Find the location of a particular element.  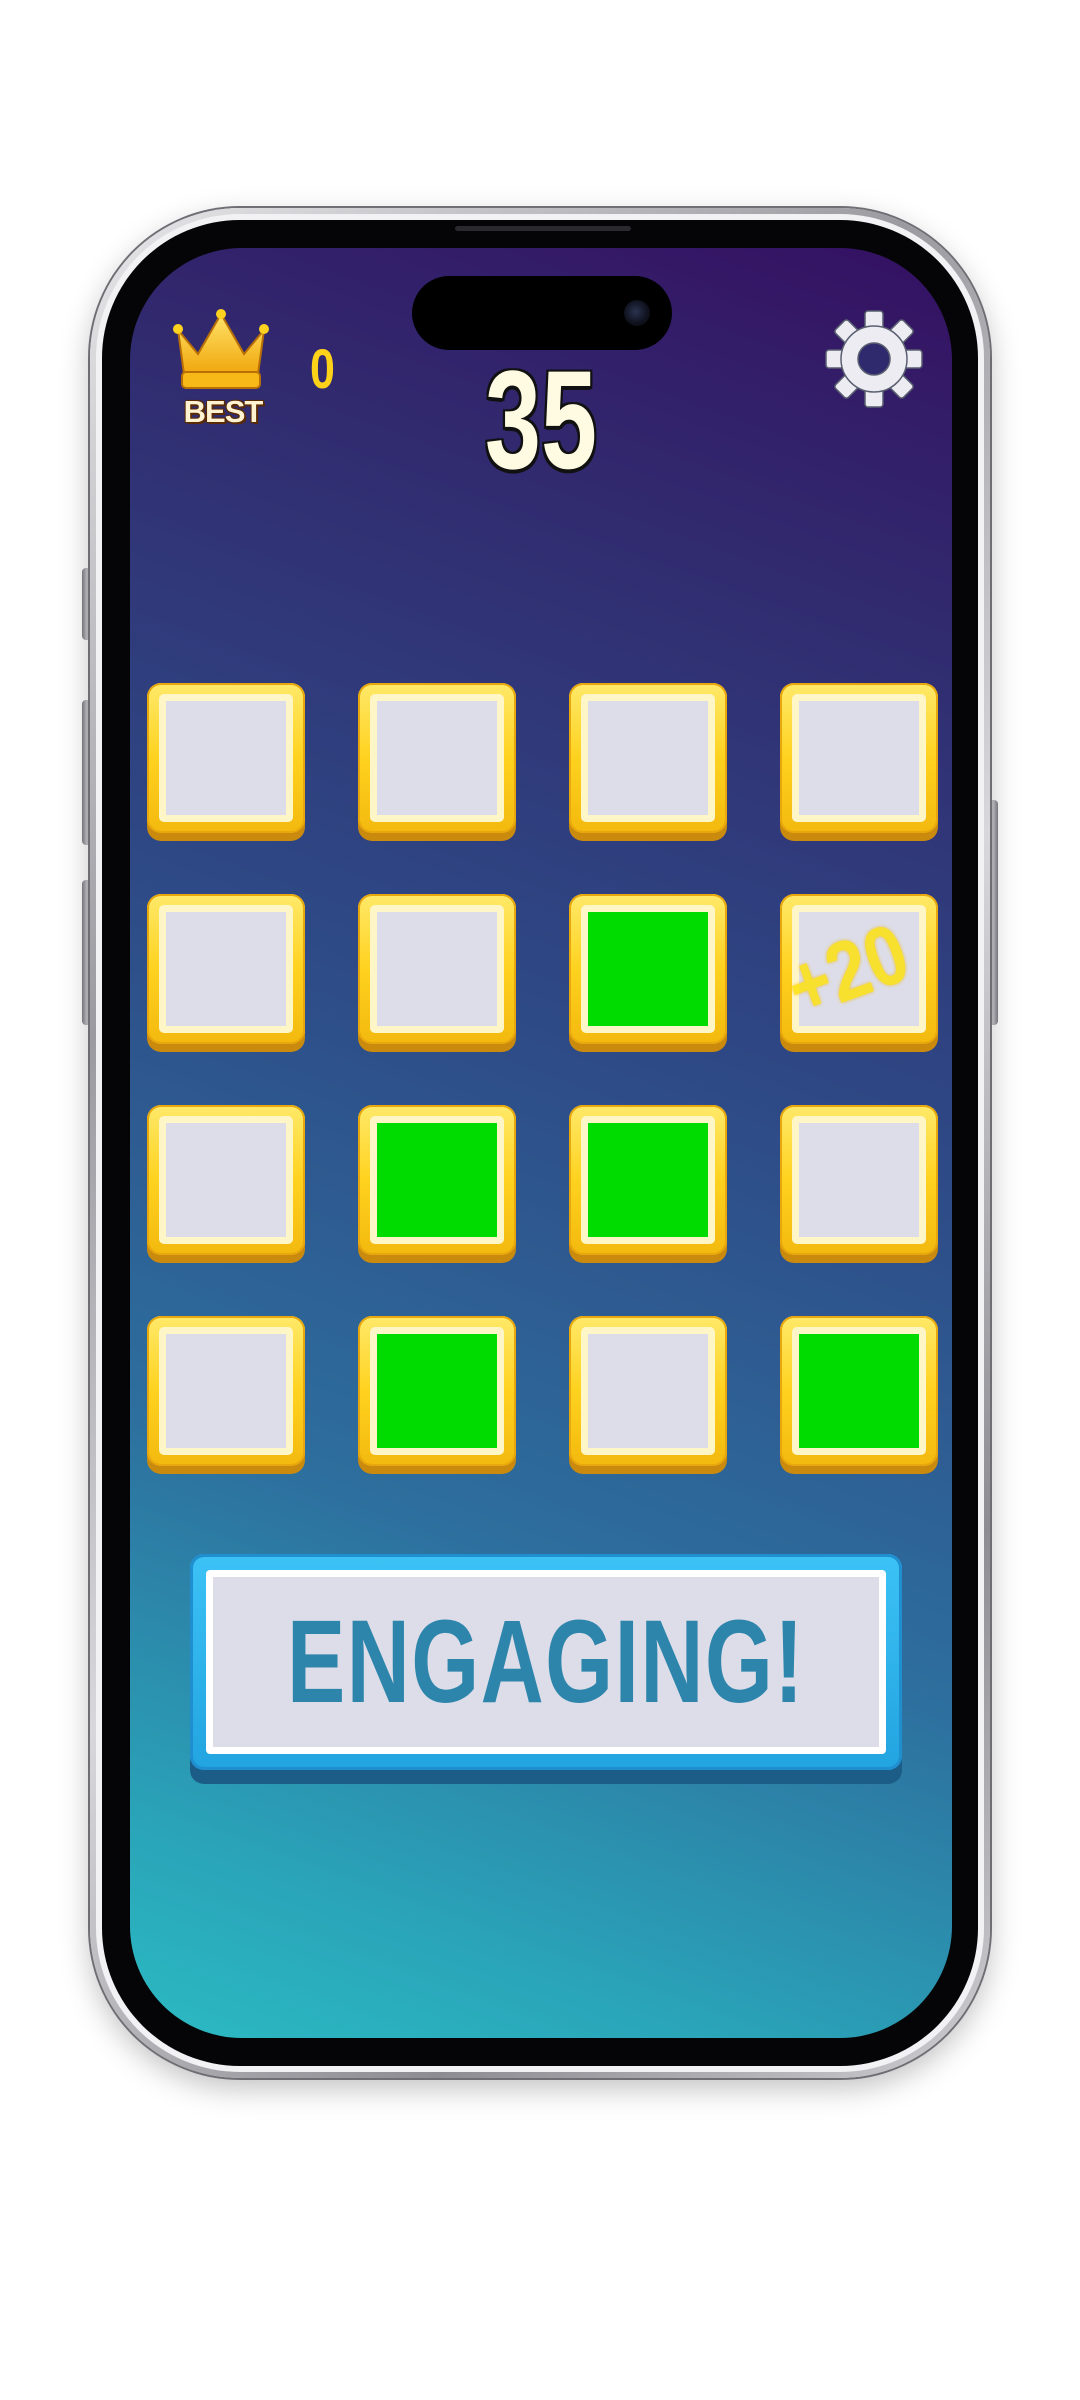

tile-r2-c2 is located at coordinates (437, 973).